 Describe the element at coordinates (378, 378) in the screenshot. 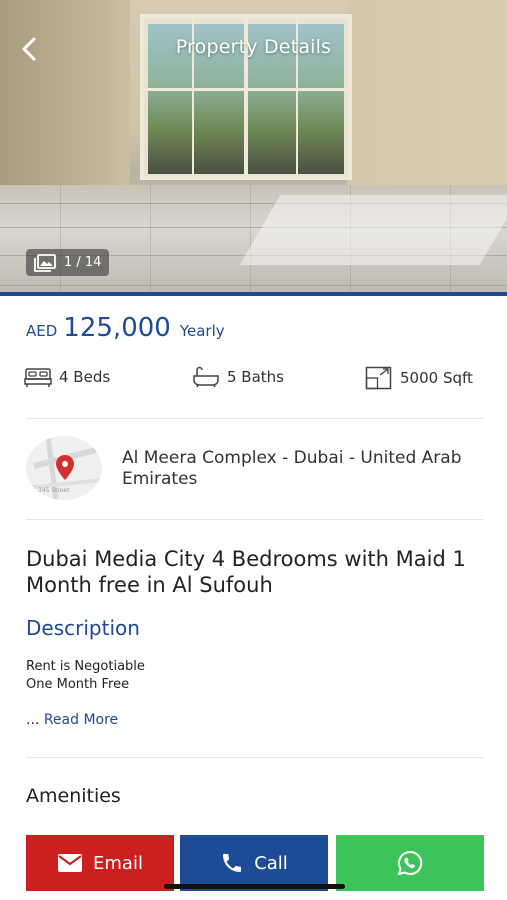

I see `area-icon` at that location.